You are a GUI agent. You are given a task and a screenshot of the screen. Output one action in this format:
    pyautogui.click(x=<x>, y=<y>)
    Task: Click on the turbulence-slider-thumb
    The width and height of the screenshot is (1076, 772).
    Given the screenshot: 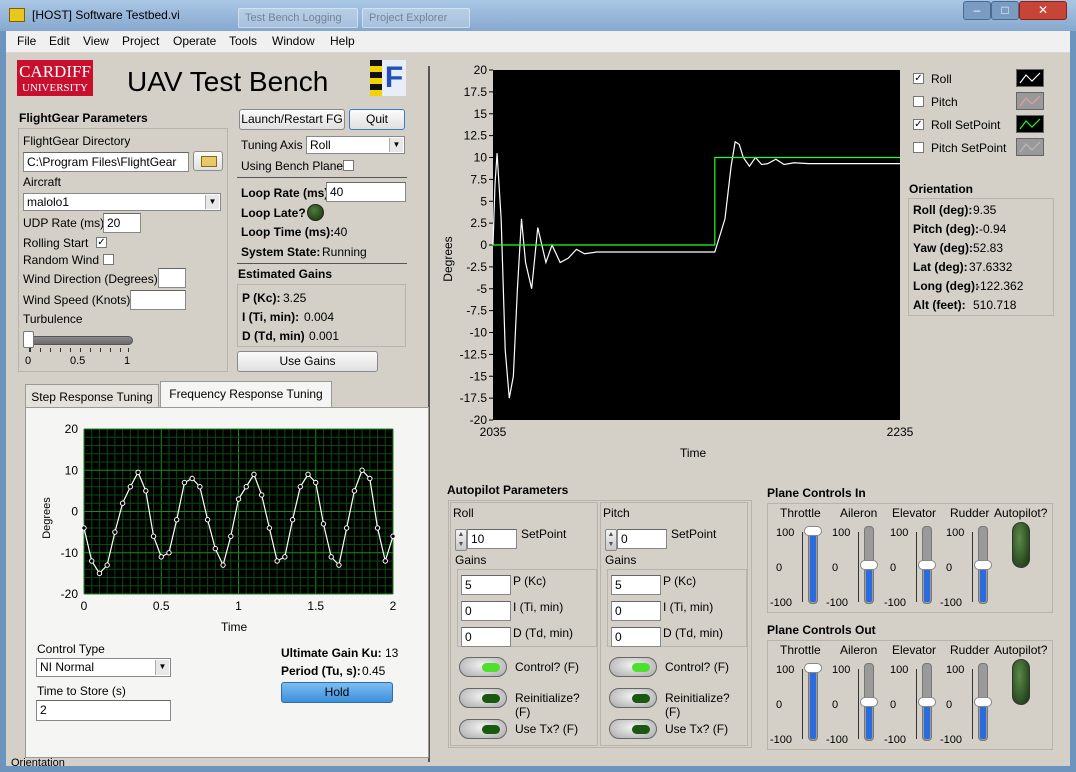 What is the action you would take?
    pyautogui.click(x=28, y=339)
    